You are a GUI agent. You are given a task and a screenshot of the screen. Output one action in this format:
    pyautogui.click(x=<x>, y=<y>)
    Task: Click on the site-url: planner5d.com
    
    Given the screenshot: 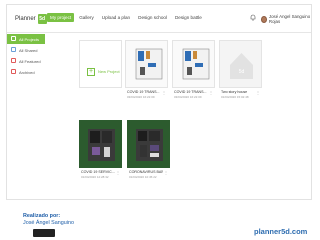 What is the action you would take?
    pyautogui.click(x=281, y=231)
    